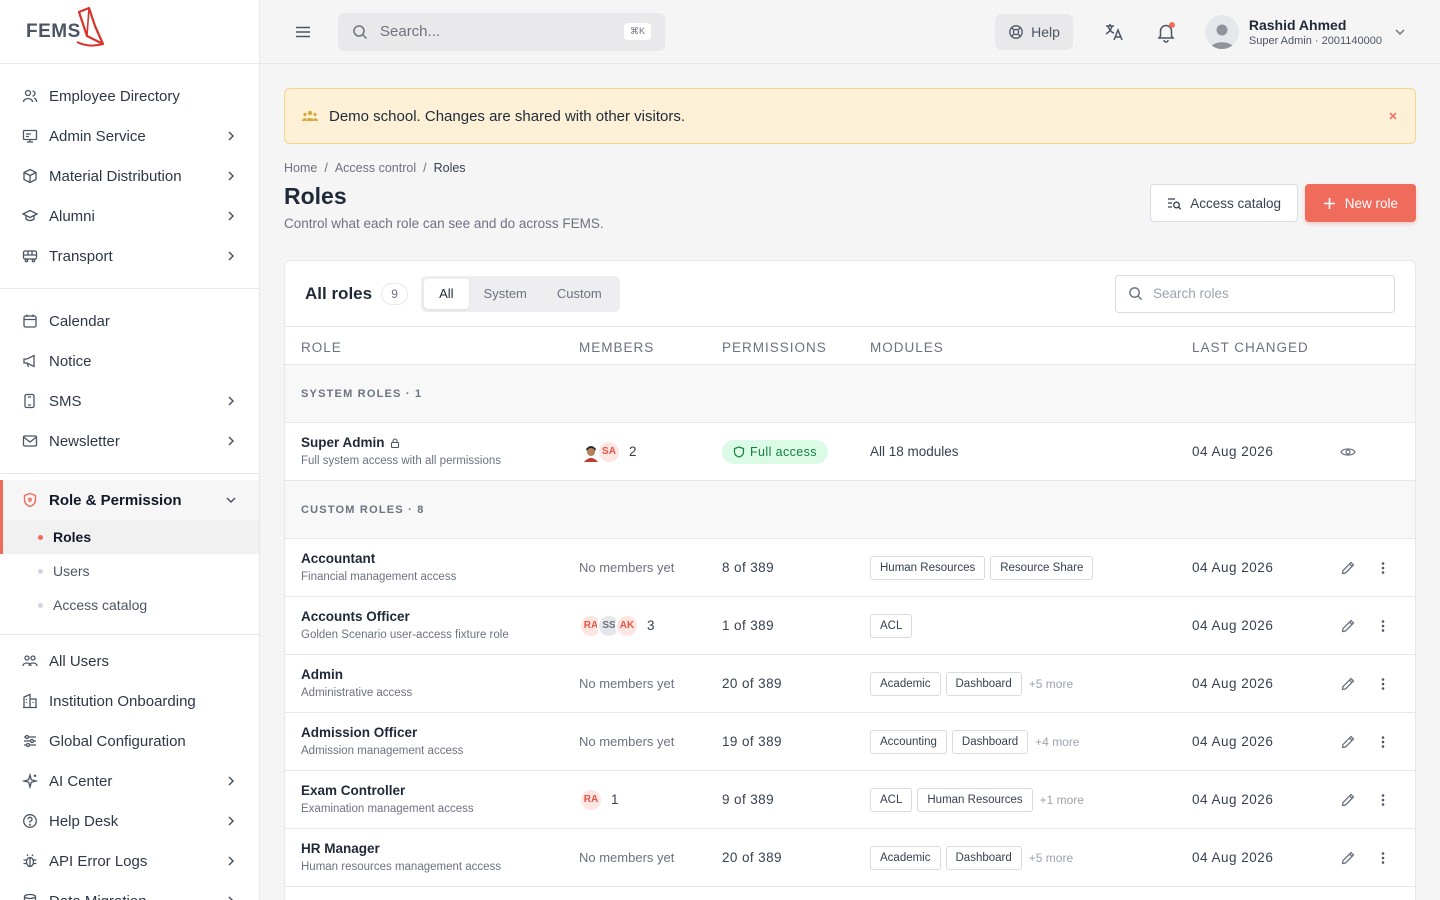 This screenshot has width=1440, height=900. I want to click on sidebar-item-api-error-logs: API Error Logs, so click(129, 861).